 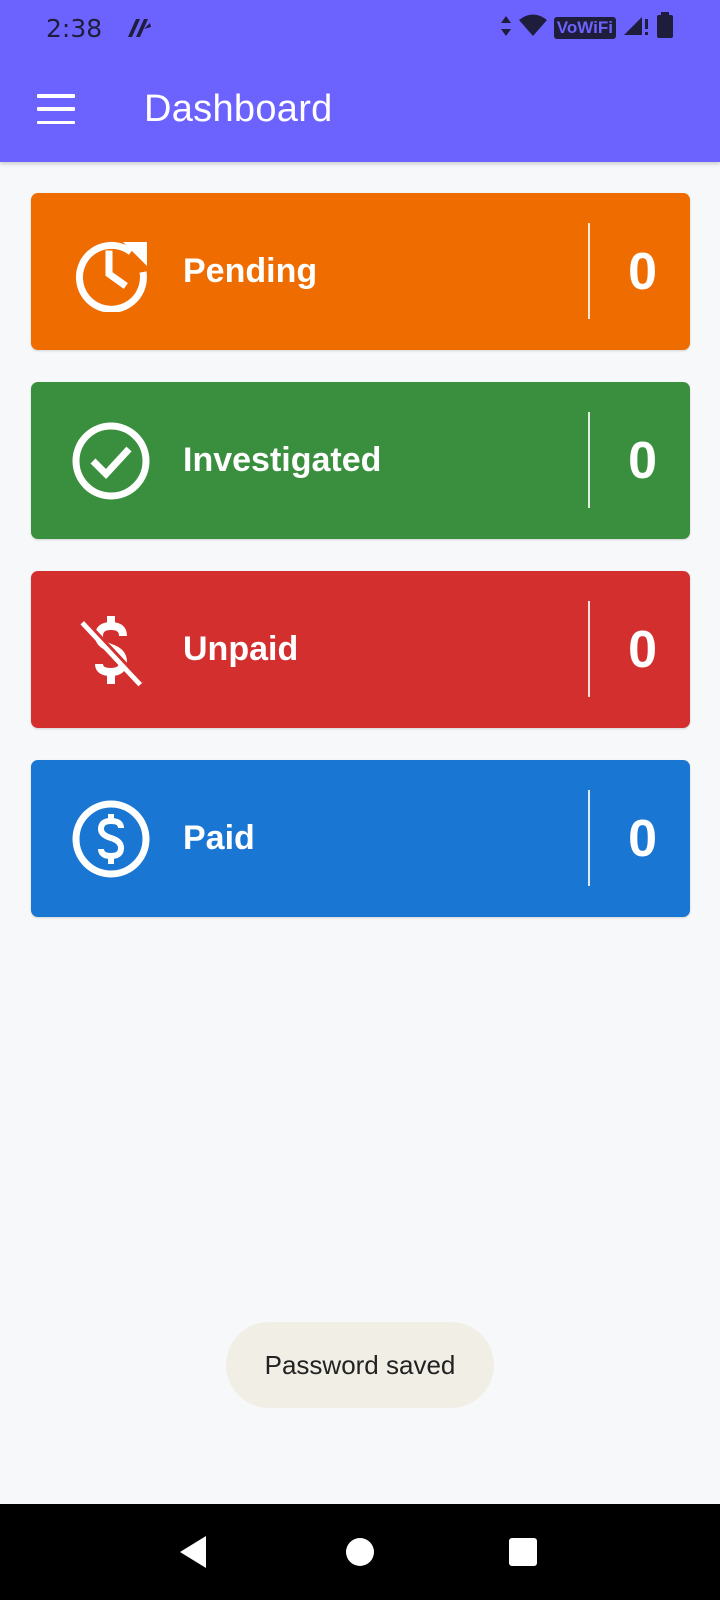 I want to click on card-investigated: Investigated 0, so click(x=360, y=460).